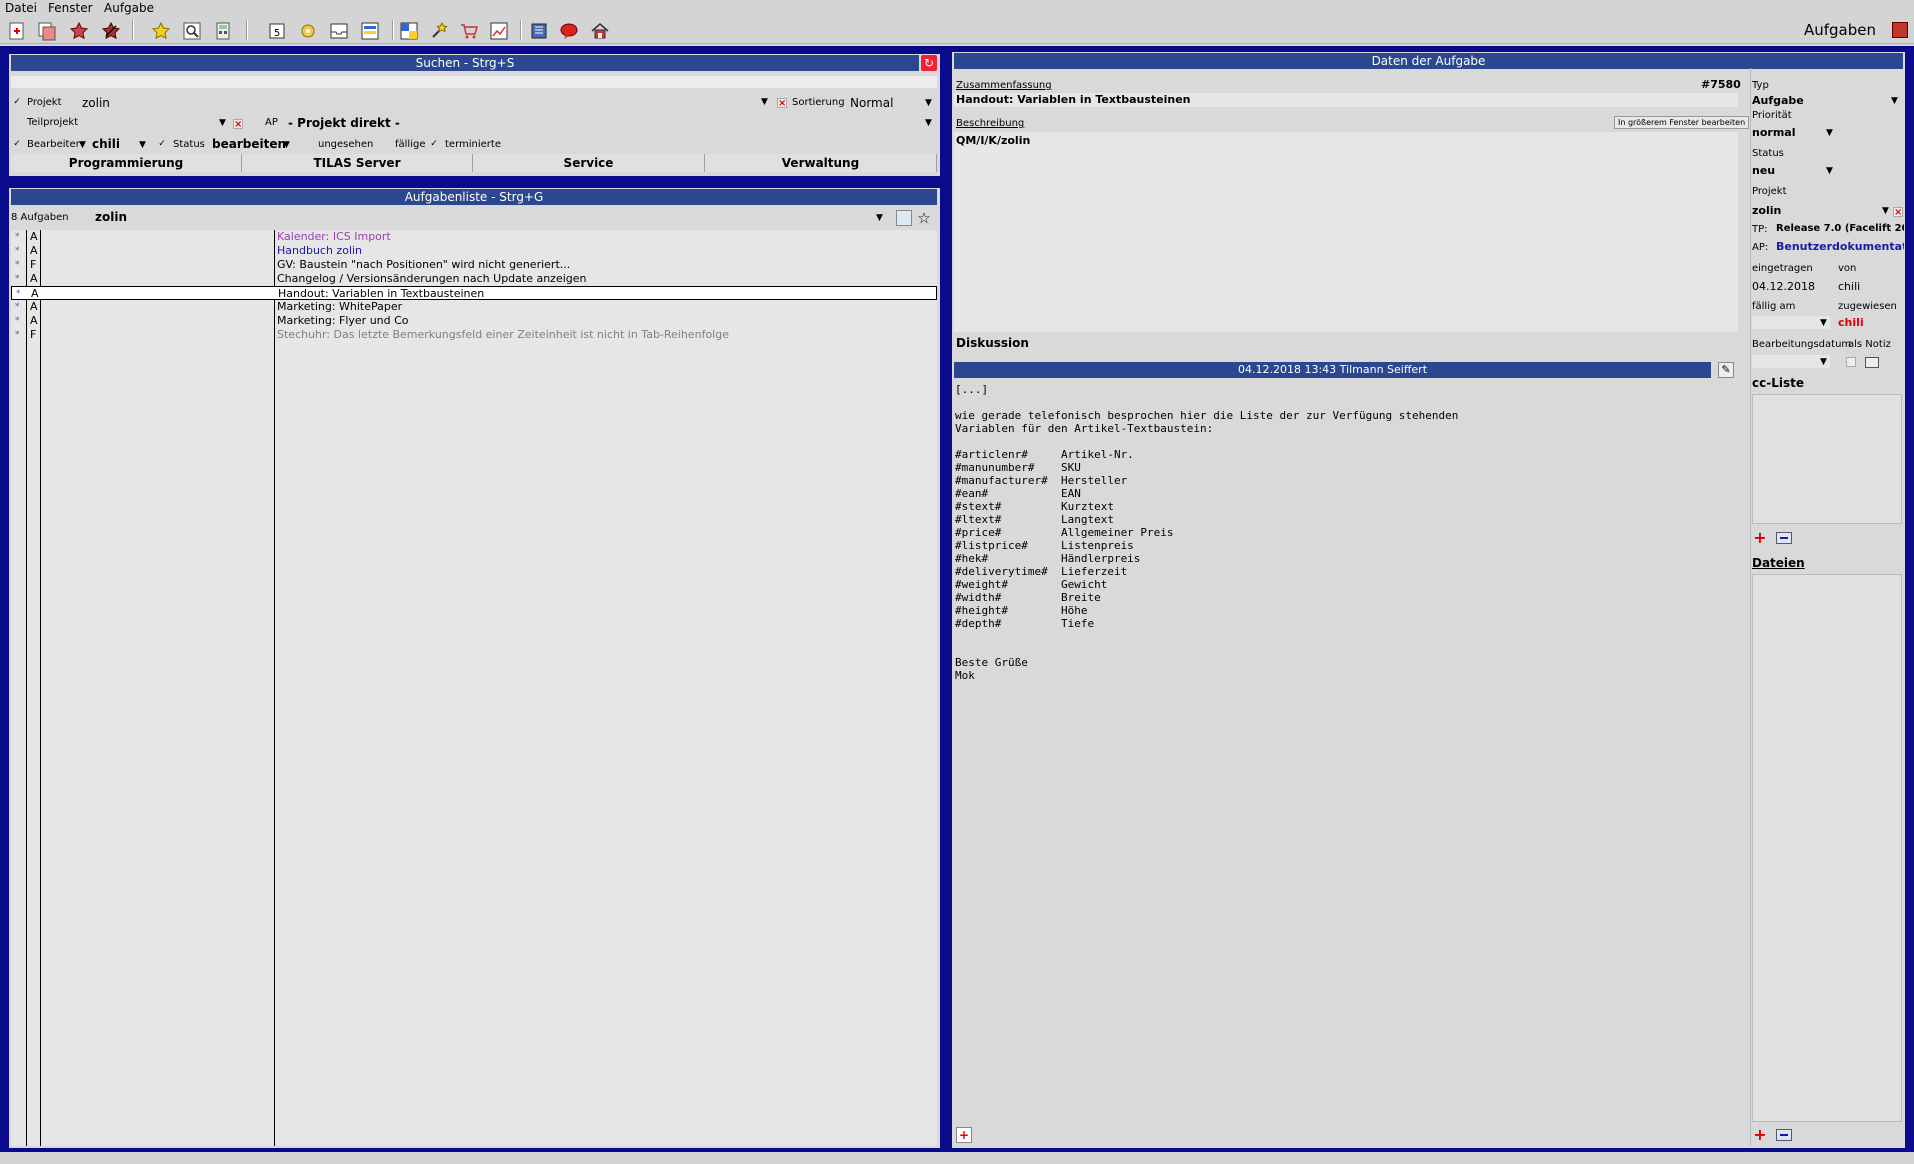 The width and height of the screenshot is (1914, 1164). I want to click on projekt-checkbox: ✓, so click(17, 102).